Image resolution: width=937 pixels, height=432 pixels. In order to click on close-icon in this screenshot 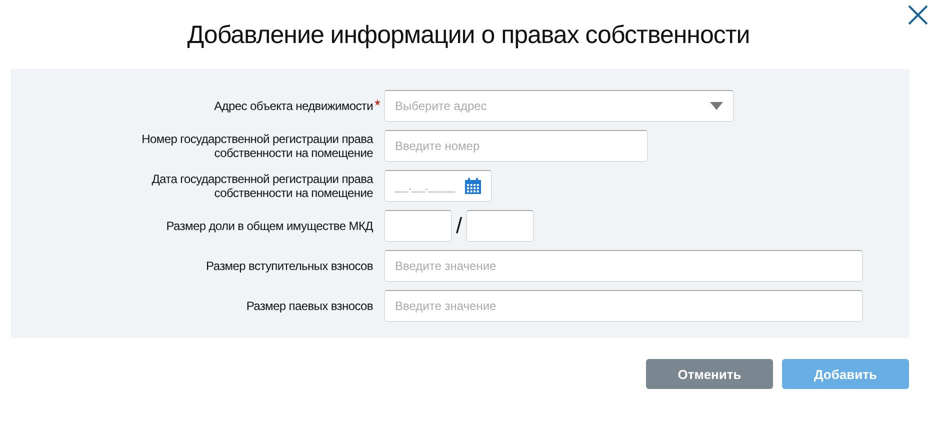, I will do `click(918, 15)`.